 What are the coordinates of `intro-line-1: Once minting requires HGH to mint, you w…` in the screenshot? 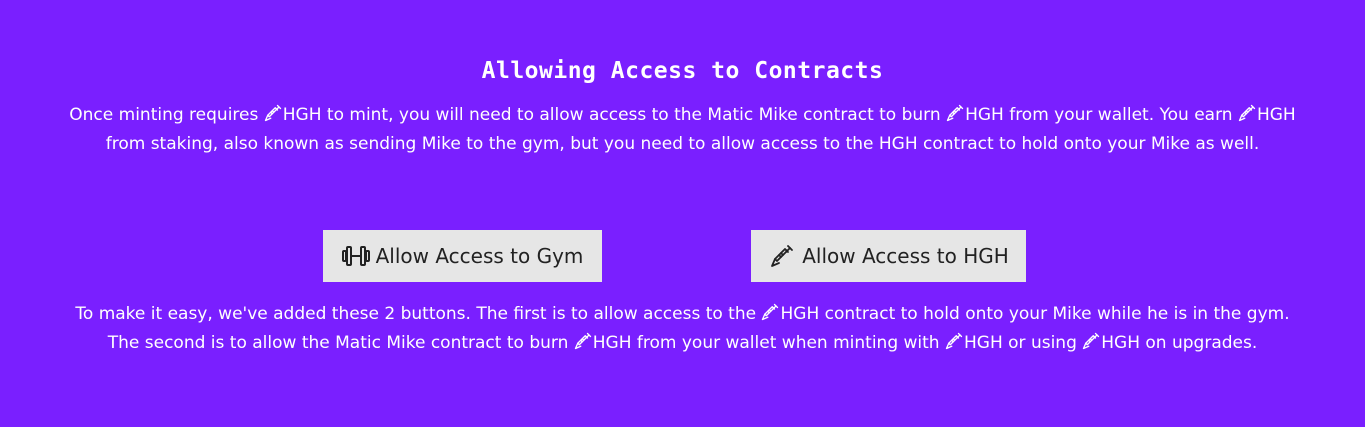 It's located at (682, 115).